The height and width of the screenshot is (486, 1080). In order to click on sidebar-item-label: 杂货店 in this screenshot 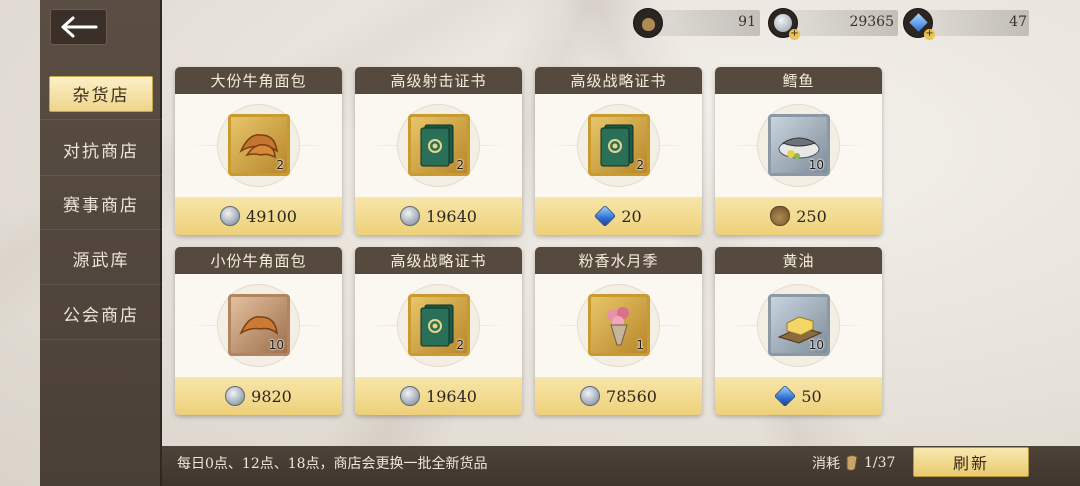, I will do `click(101, 96)`.